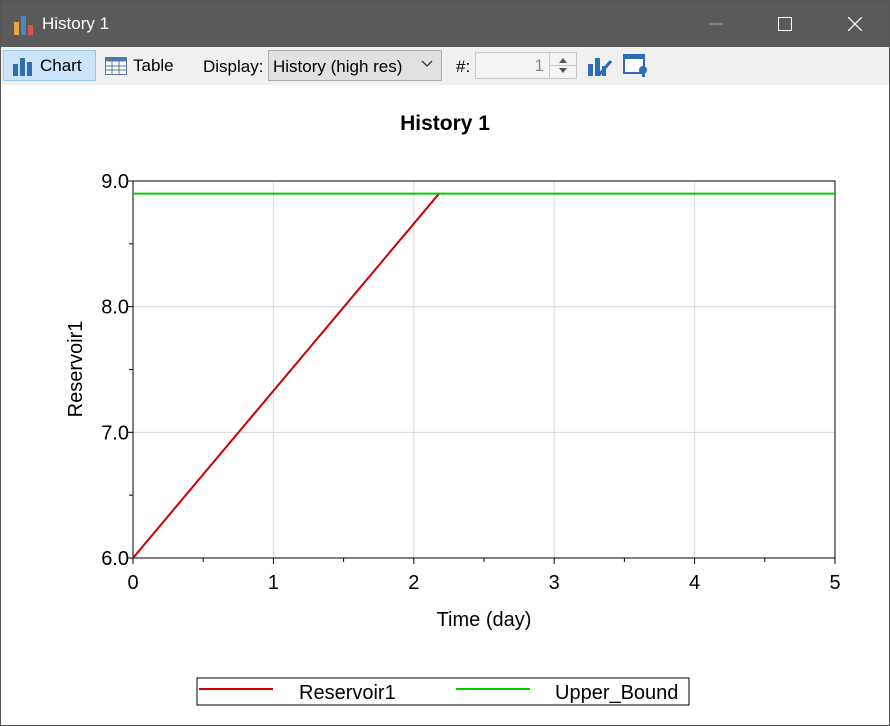 Image resolution: width=890 pixels, height=726 pixels. I want to click on close-button, so click(855, 24).